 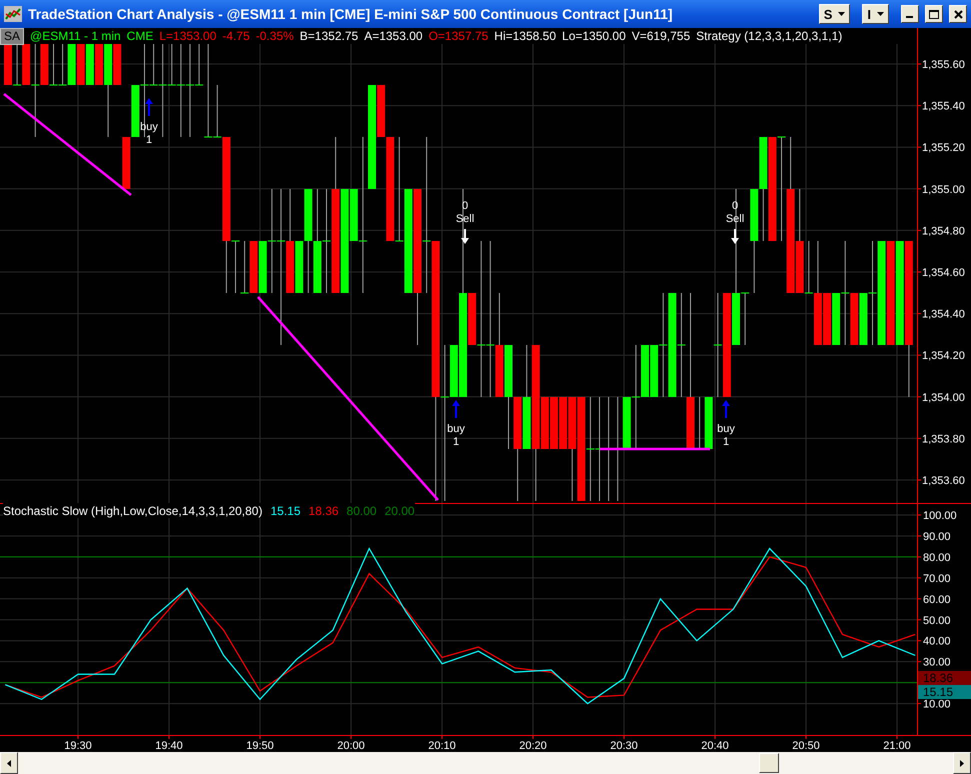 What do you see at coordinates (897, 746) in the screenshot?
I see `time-axis-label: 21:00` at bounding box center [897, 746].